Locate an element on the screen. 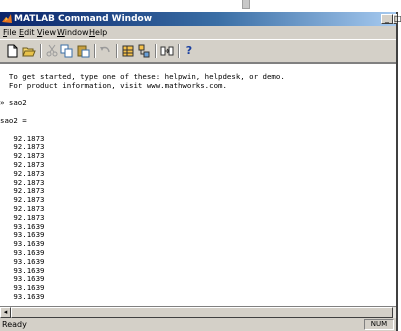 Image resolution: width=401 pixels, height=331 pixels. console-line: » sao2 is located at coordinates (13, 103).